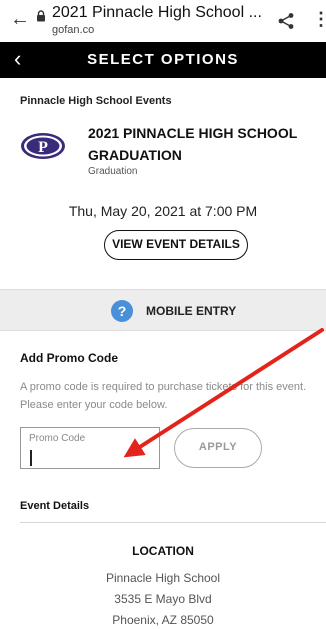 The image size is (326, 629). I want to click on lock-icon, so click(41, 16).